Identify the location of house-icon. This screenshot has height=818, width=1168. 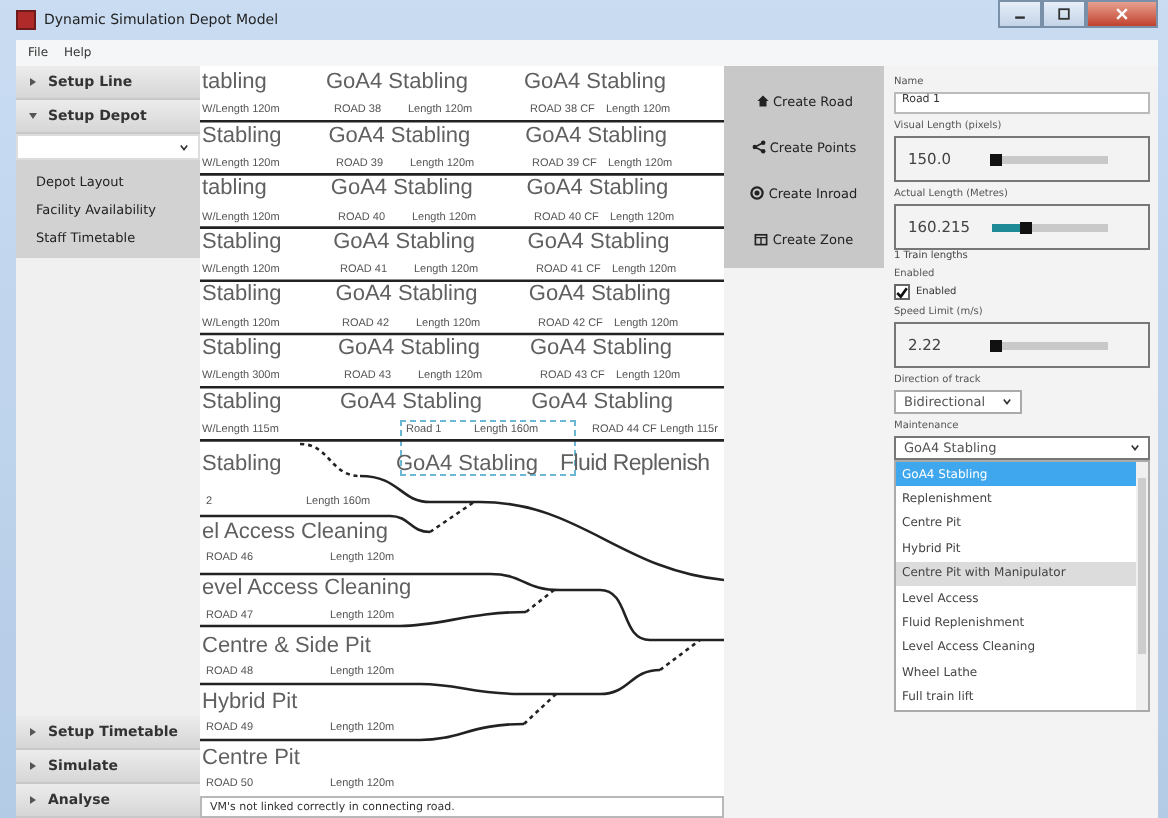
(762, 101).